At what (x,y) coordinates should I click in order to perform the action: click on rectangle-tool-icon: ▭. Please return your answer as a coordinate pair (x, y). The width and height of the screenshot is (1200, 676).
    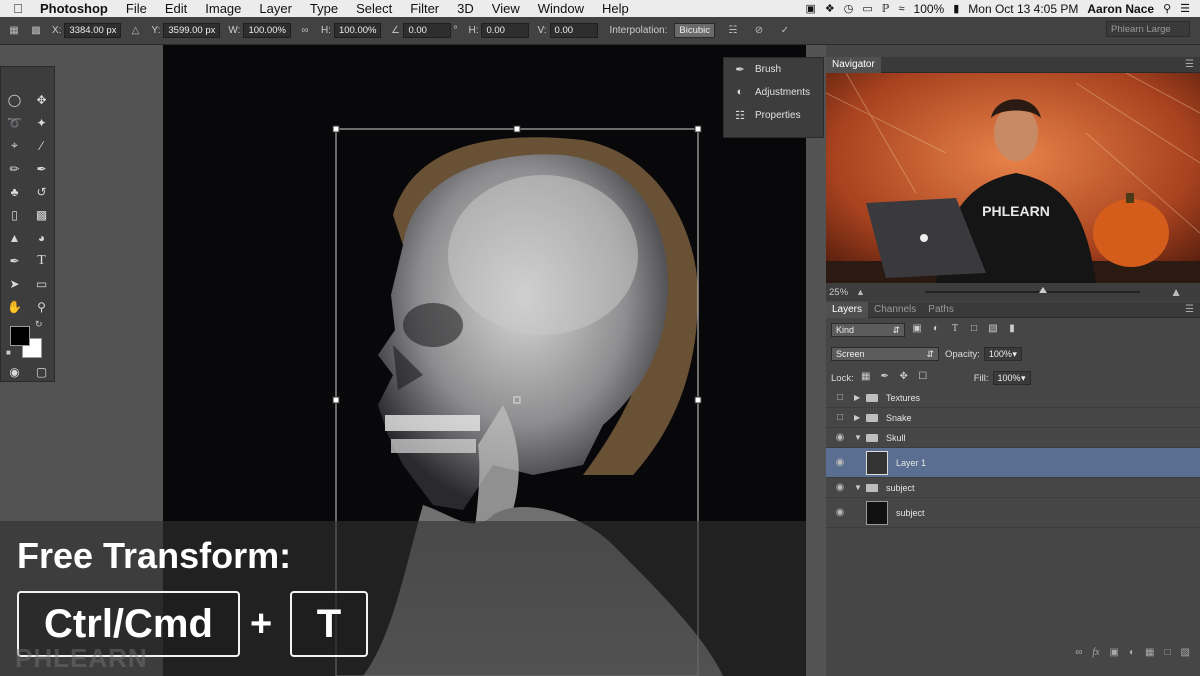
    Looking at the image, I should click on (41, 283).